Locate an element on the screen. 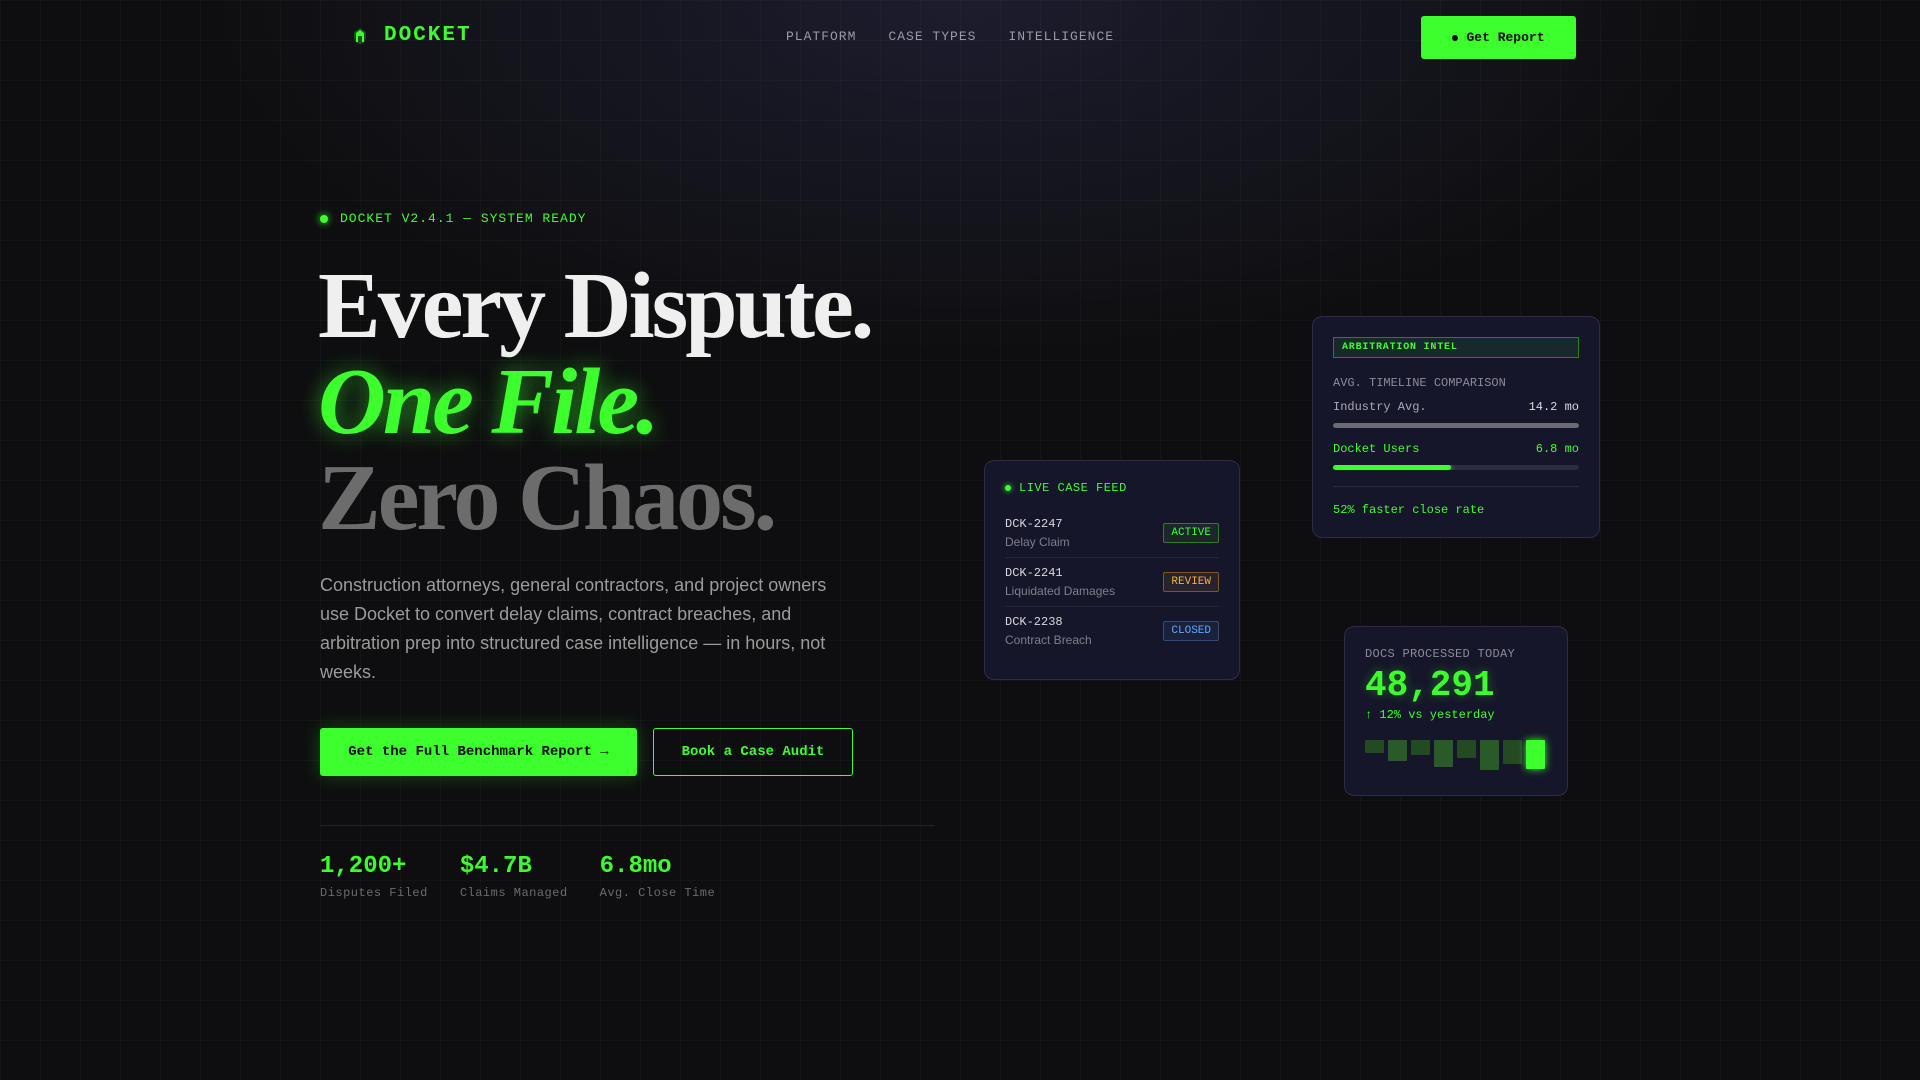 The height and width of the screenshot is (1080, 1920). hero-headline: Every Dispute. One File. Zero Chaos. is located at coordinates (596, 402).